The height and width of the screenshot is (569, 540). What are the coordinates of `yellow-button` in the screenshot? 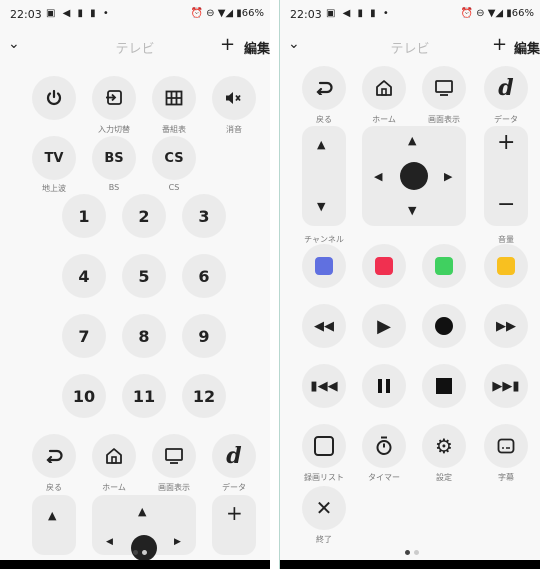 It's located at (506, 266).